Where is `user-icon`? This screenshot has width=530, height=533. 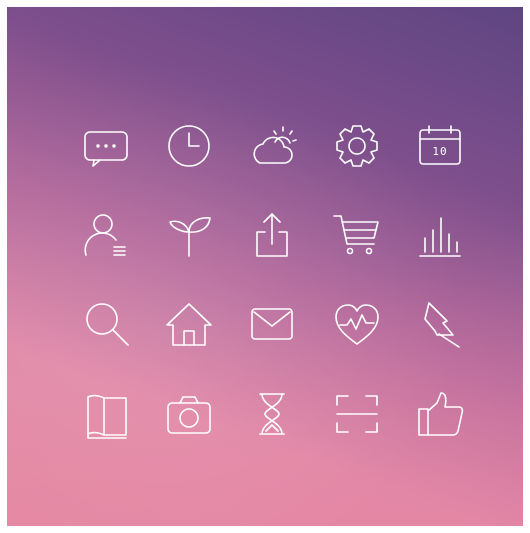
user-icon is located at coordinates (107, 235).